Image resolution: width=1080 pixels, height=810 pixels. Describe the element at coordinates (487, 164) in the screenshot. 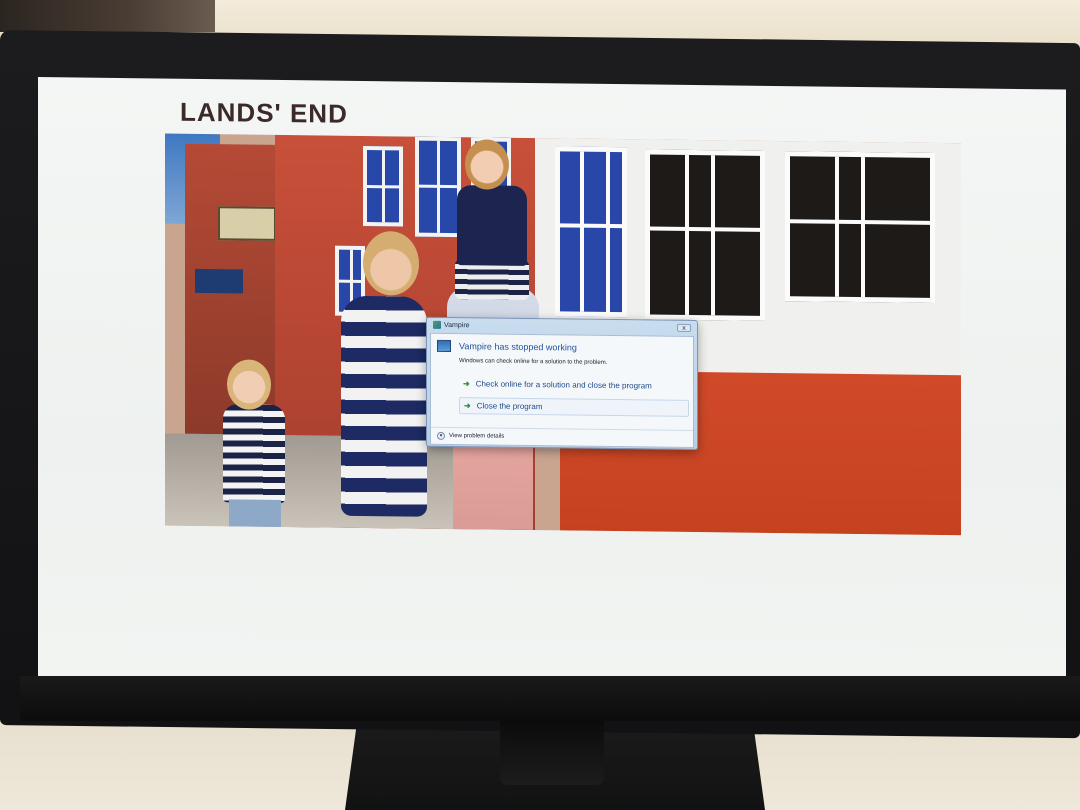

I see `photo-boy-head` at that location.